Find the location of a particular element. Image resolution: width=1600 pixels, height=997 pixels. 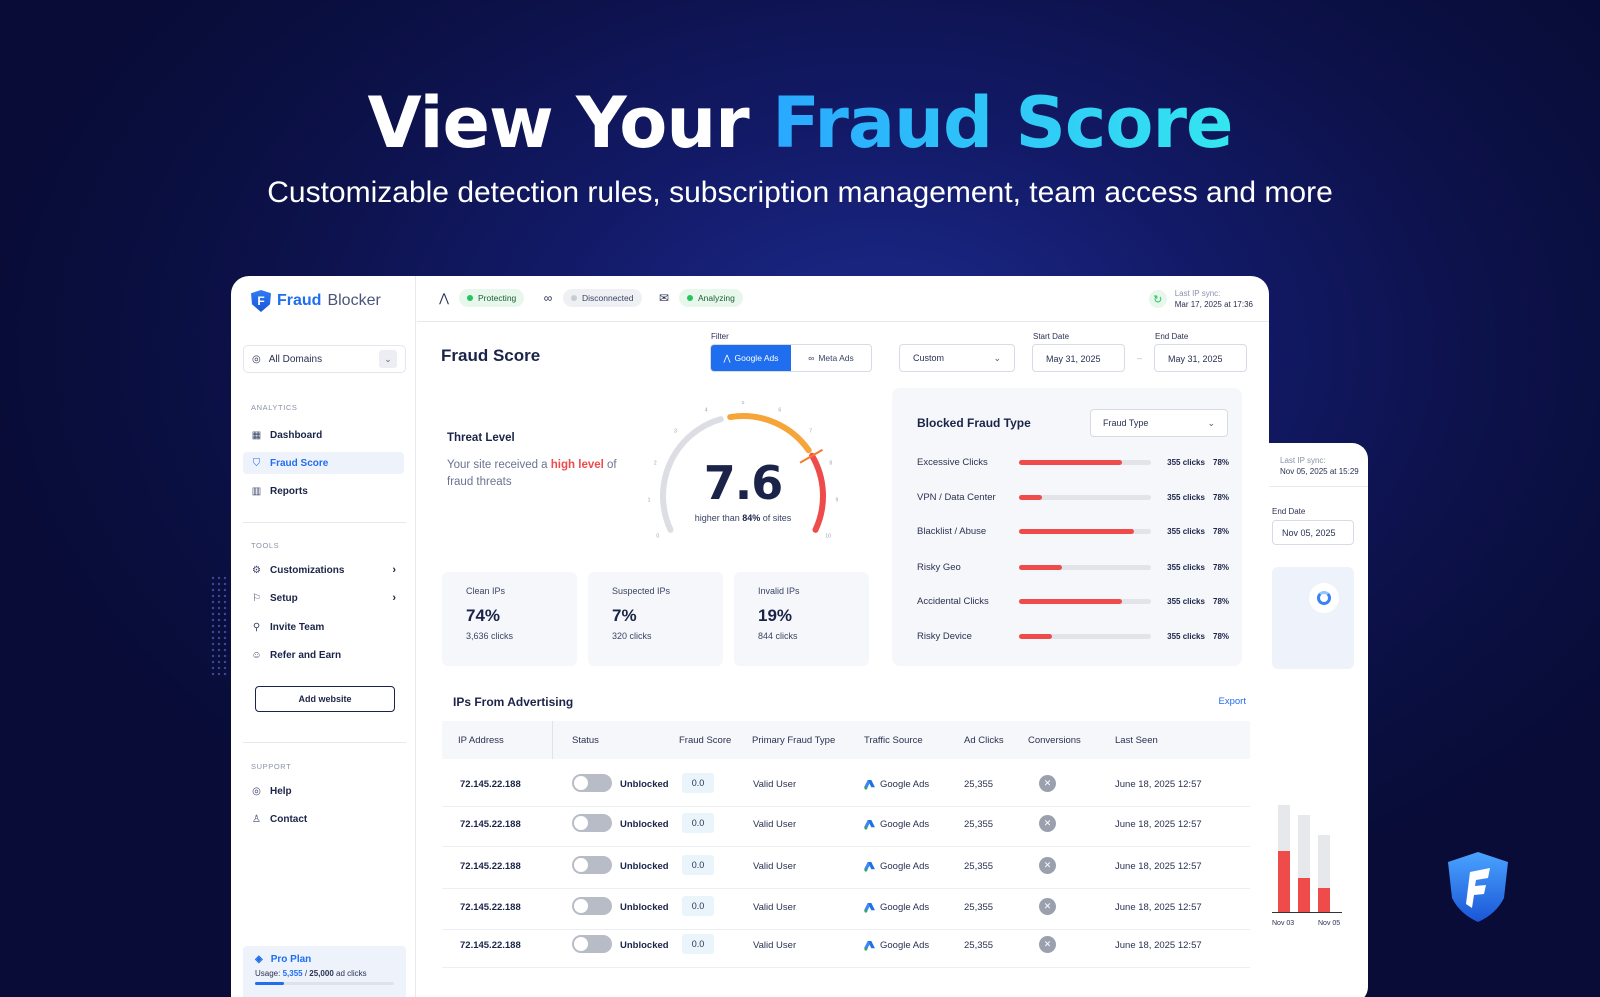

sidebar-item-setup: ⚐ Setup › is located at coordinates (323, 598).